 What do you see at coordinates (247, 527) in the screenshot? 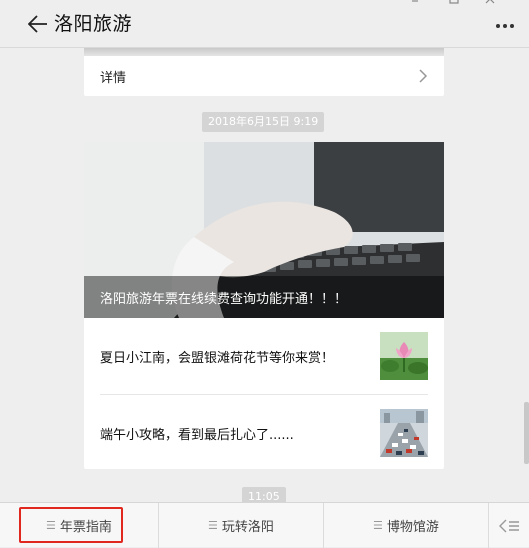
I see `menu-item-label: 玩转洛阳` at bounding box center [247, 527].